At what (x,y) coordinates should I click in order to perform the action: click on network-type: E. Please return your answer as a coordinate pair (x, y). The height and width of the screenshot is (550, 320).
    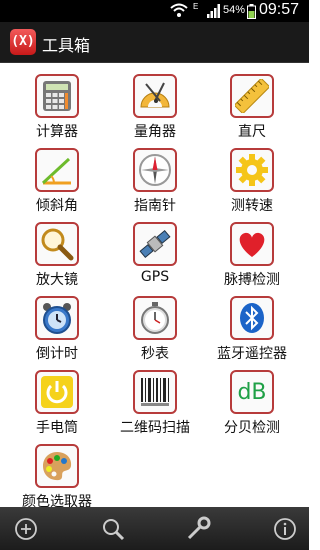
    Looking at the image, I should click on (196, 6).